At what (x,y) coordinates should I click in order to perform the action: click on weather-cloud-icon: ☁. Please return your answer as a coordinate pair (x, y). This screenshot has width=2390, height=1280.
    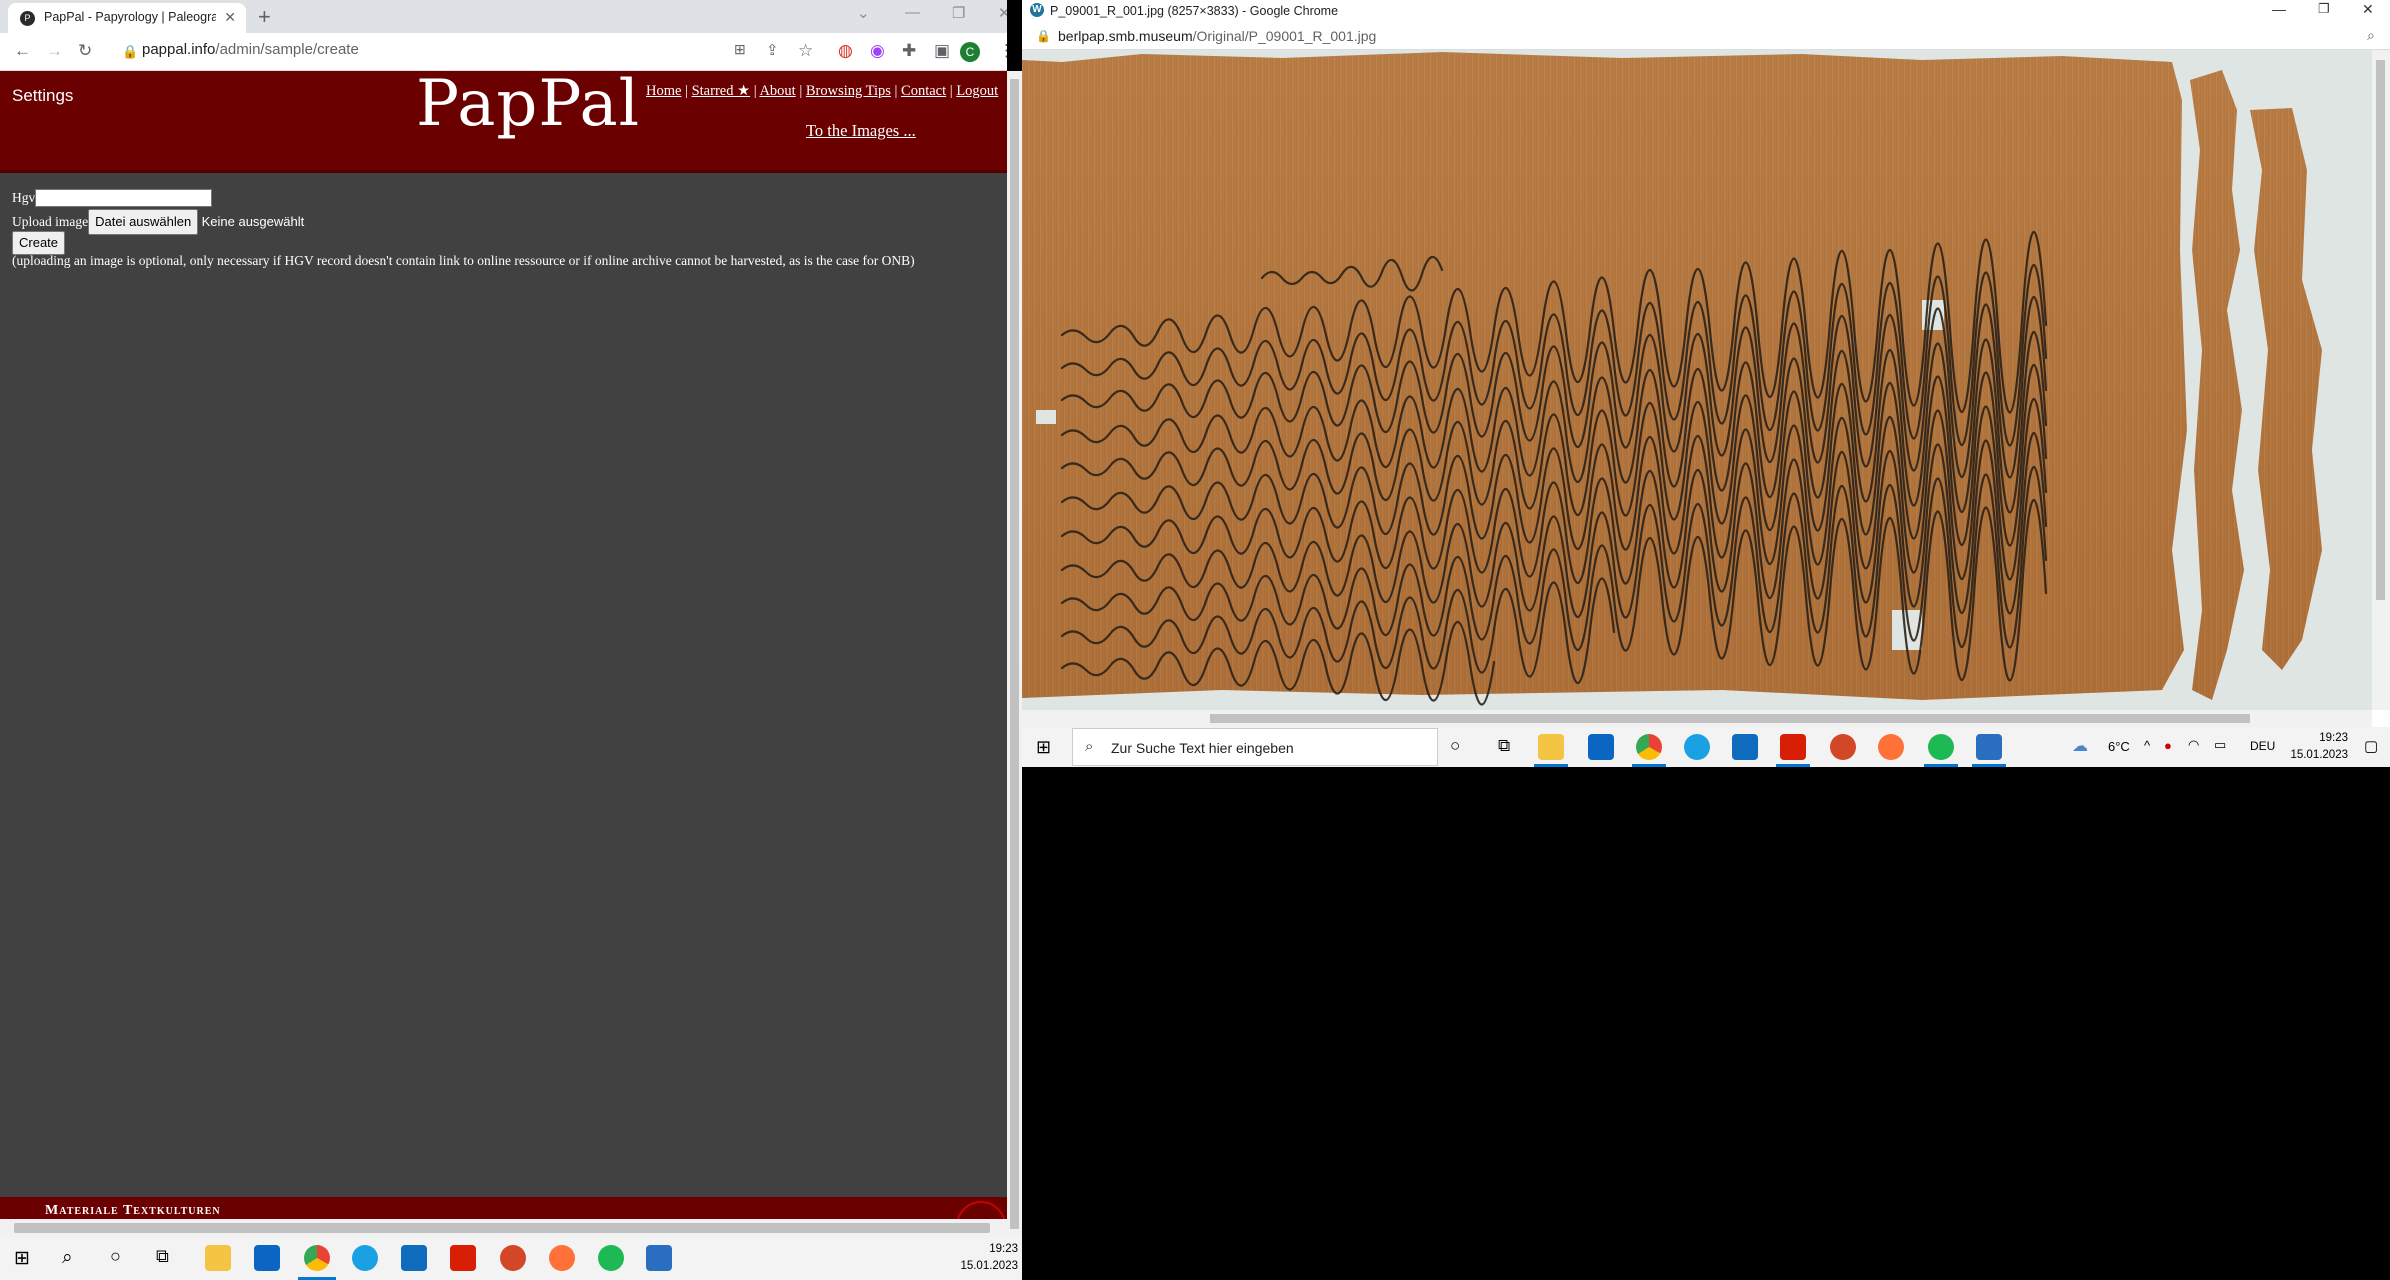
    Looking at the image, I should click on (2080, 746).